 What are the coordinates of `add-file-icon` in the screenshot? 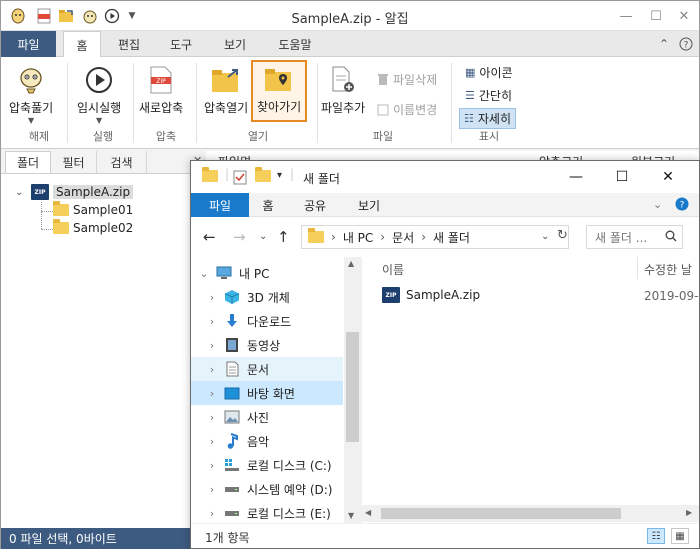 It's located at (343, 80).